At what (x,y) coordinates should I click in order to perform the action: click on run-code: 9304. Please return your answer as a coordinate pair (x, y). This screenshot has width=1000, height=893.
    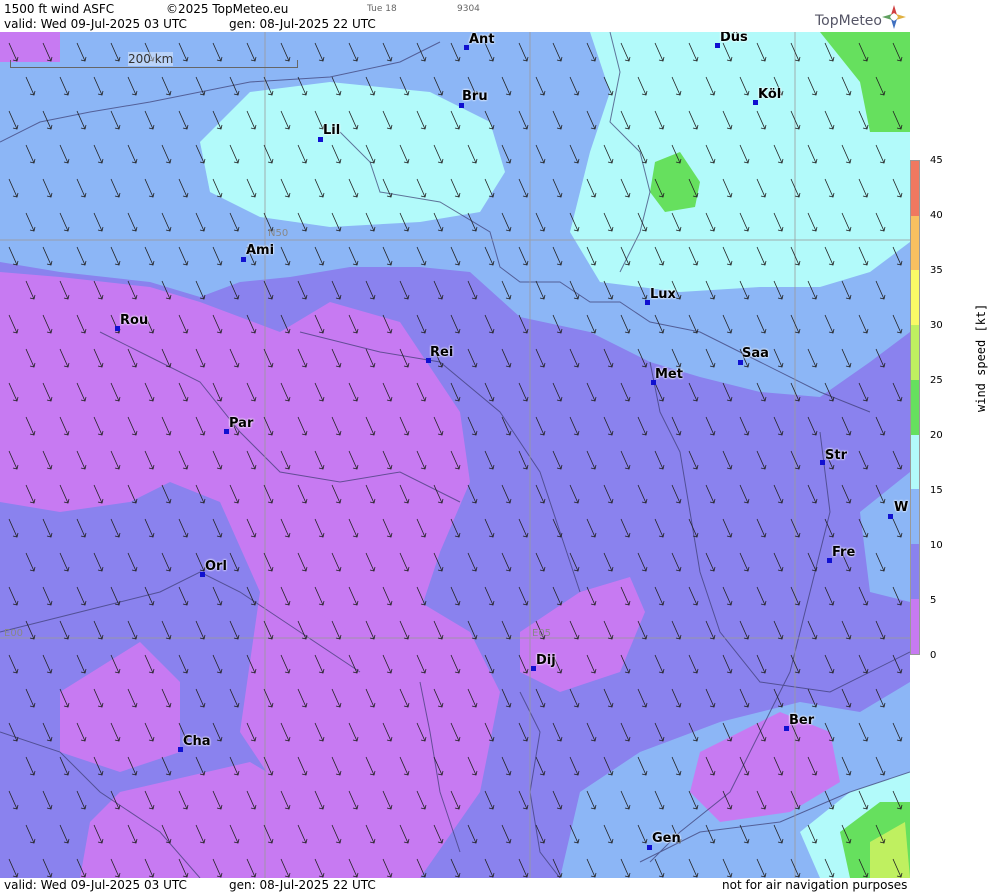
    Looking at the image, I should click on (468, 9).